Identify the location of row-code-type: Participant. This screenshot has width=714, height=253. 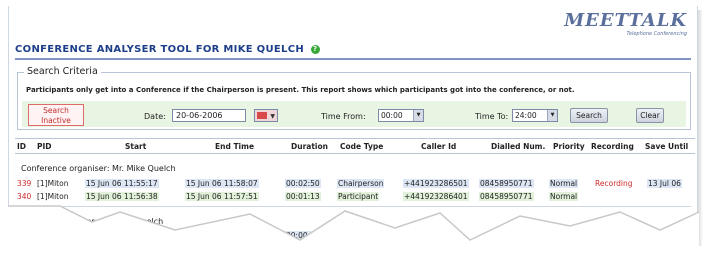
(358, 196).